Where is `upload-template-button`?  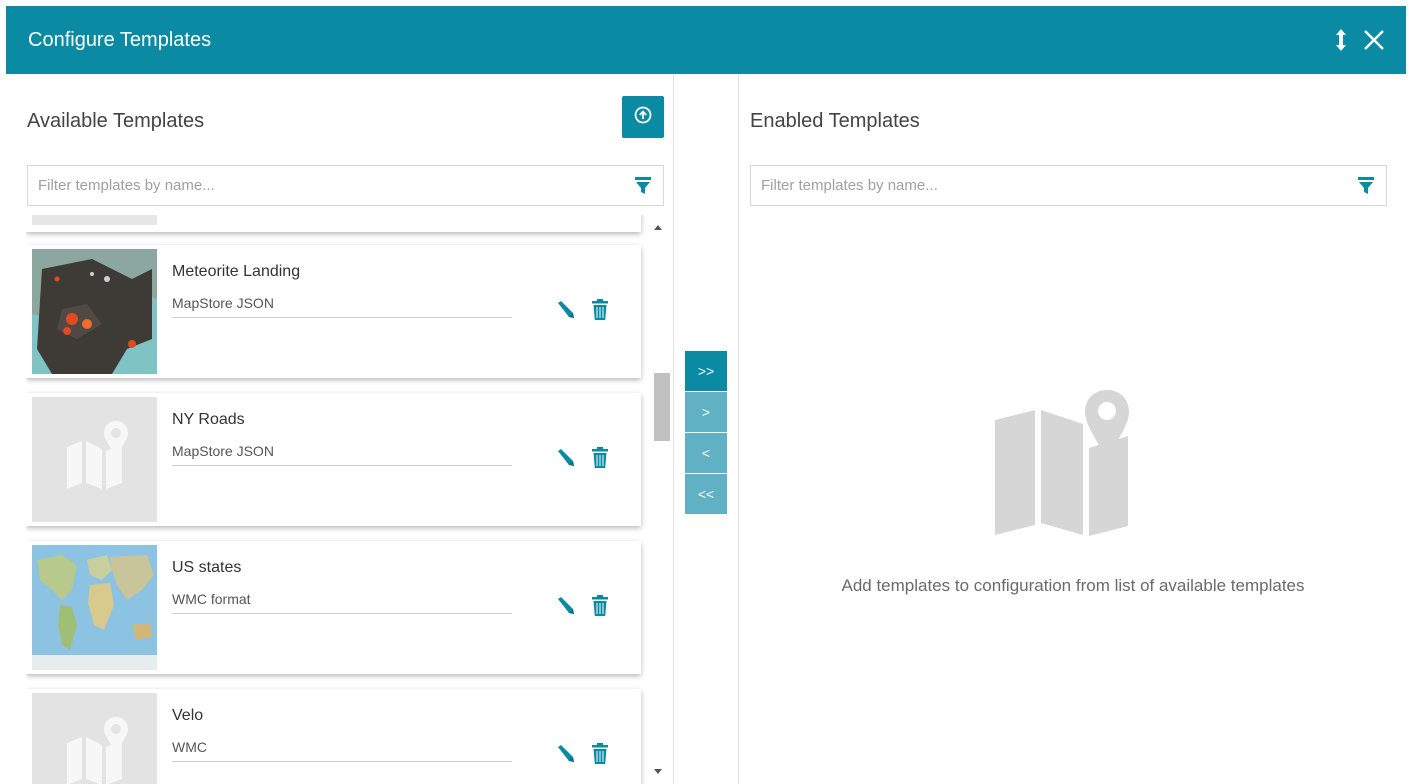
upload-template-button is located at coordinates (643, 117).